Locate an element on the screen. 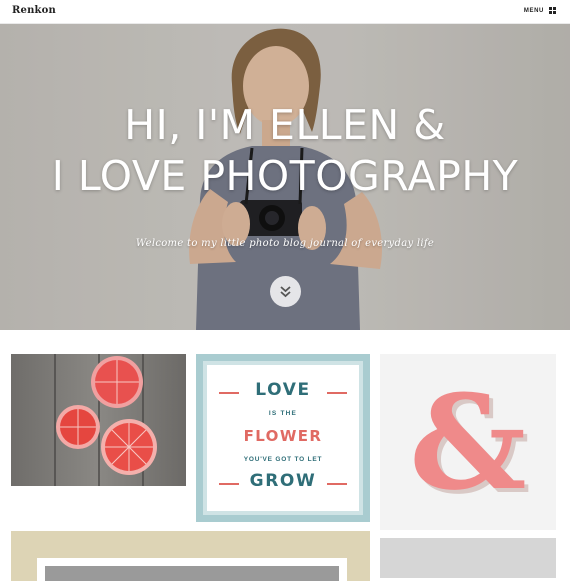 The width and height of the screenshot is (570, 581). menu-button: MENU is located at coordinates (540, 10).